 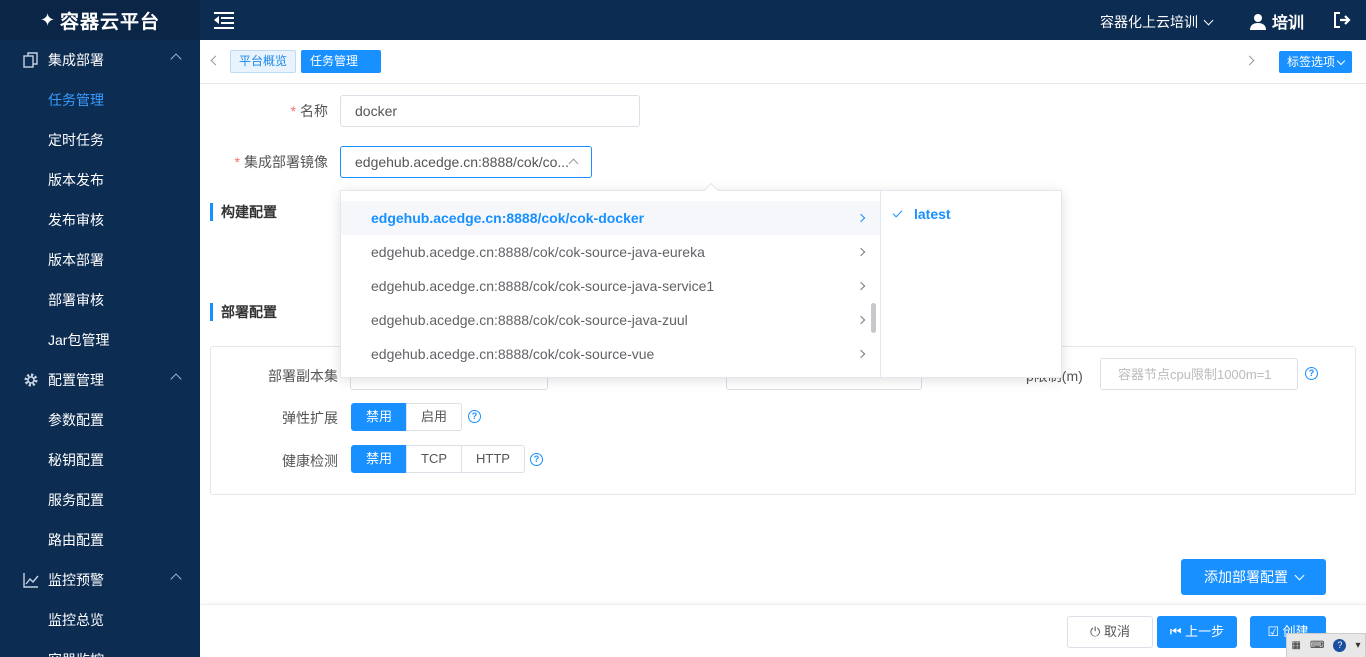 What do you see at coordinates (76, 60) in the screenshot?
I see `sidebar-group-label: 集成部署` at bounding box center [76, 60].